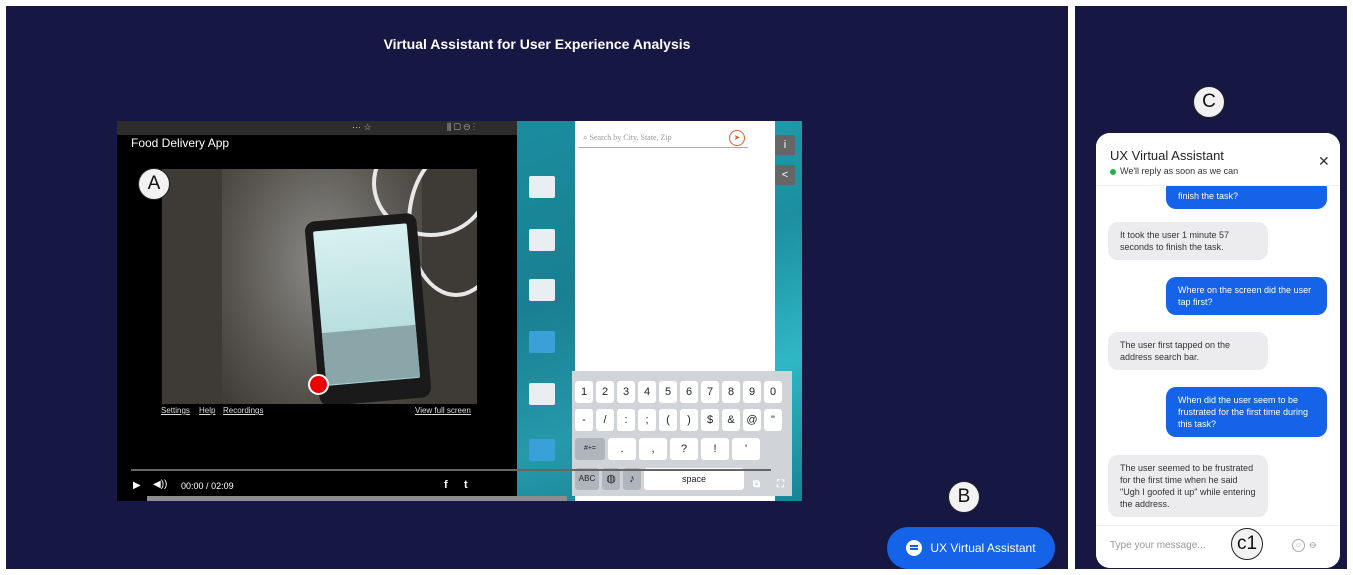  Describe the element at coordinates (1174, 171) in the screenshot. I see `chat-status: We'll reply as soon as we can` at that location.